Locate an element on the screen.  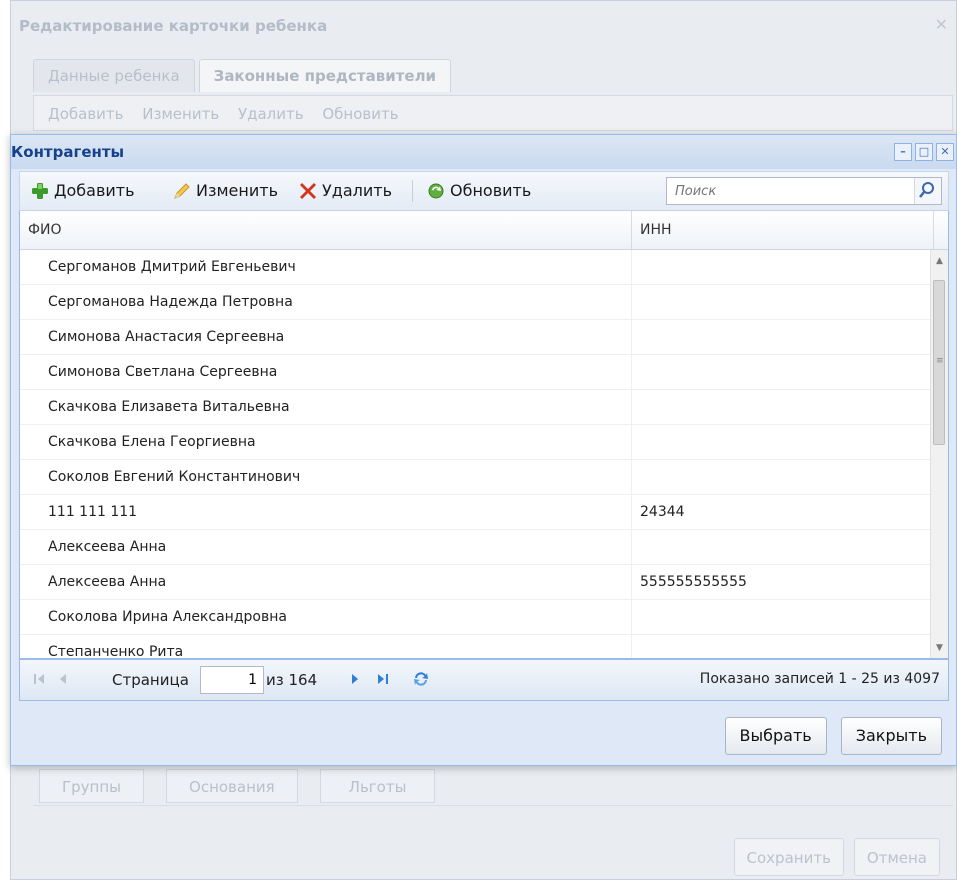
reload-icon is located at coordinates (421, 679).